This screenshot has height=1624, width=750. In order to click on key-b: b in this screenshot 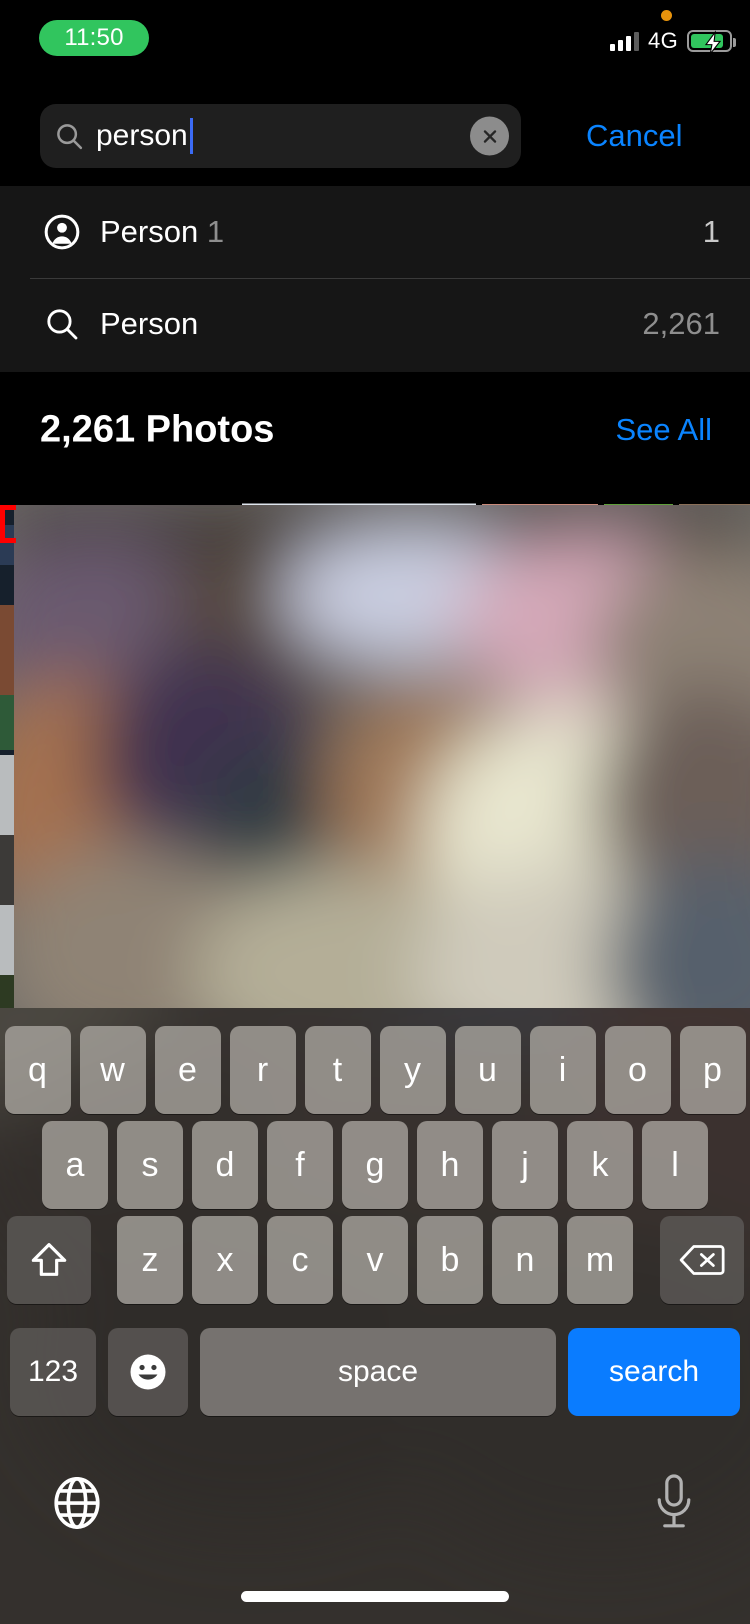, I will do `click(450, 1260)`.